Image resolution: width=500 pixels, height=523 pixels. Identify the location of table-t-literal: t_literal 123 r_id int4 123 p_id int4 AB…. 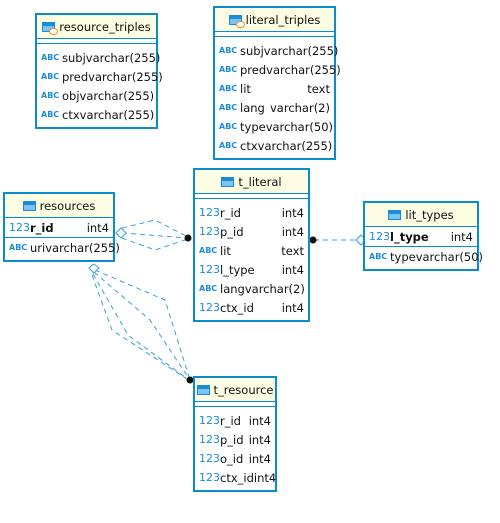
(251, 245).